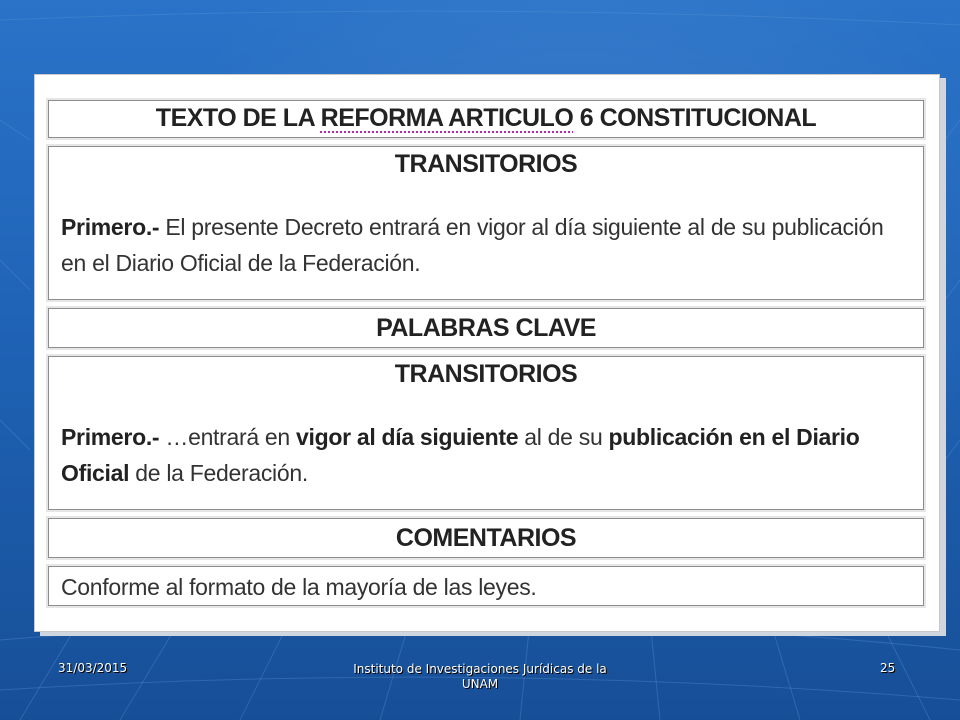  Describe the element at coordinates (228, 437) in the screenshot. I see `paragraph-text-part: …entrará en` at that location.